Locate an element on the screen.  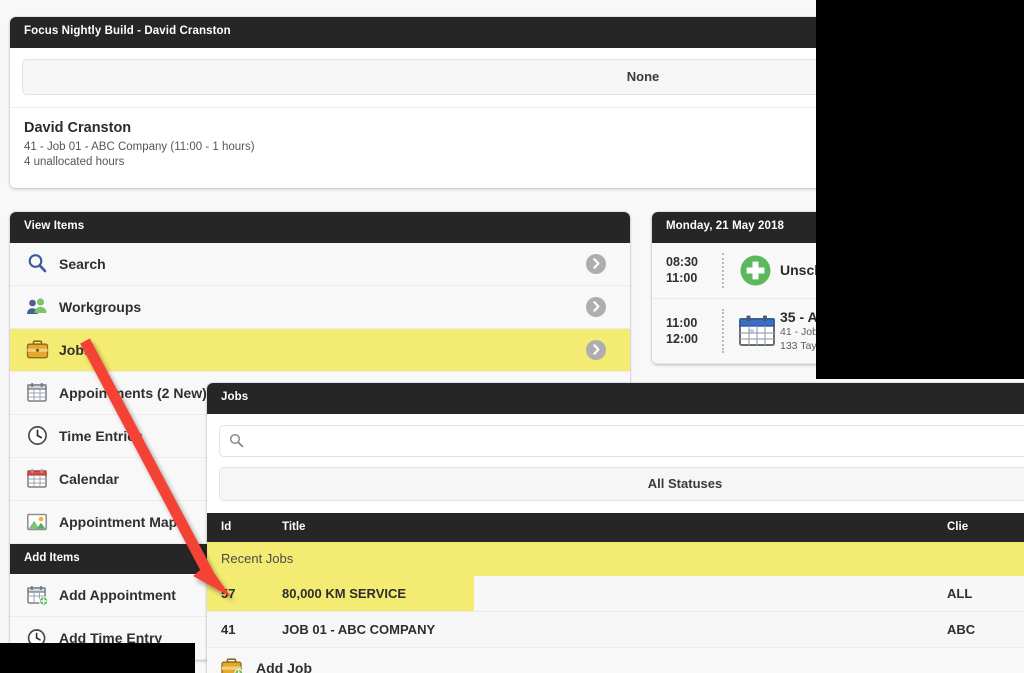
row-title: JOB 01 - ABC COMPANY is located at coordinates (359, 629).